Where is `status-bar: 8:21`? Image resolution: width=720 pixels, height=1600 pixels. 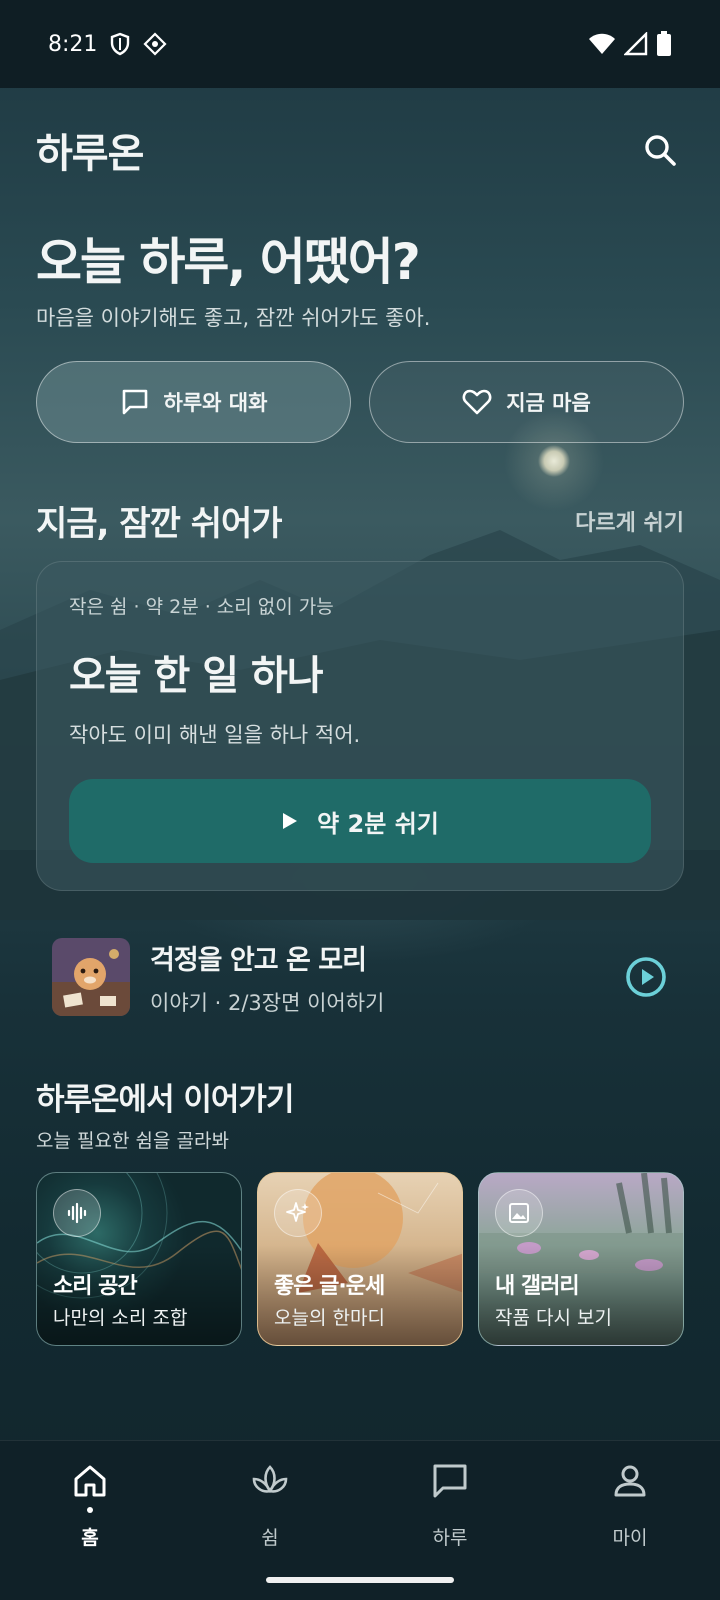 status-bar: 8:21 is located at coordinates (360, 44).